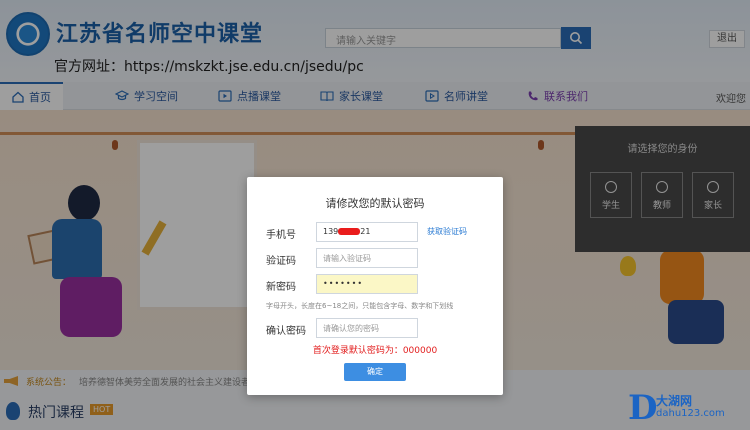  Describe the element at coordinates (367, 258) in the screenshot. I see `verification-code-field: 请输入验证码` at that location.